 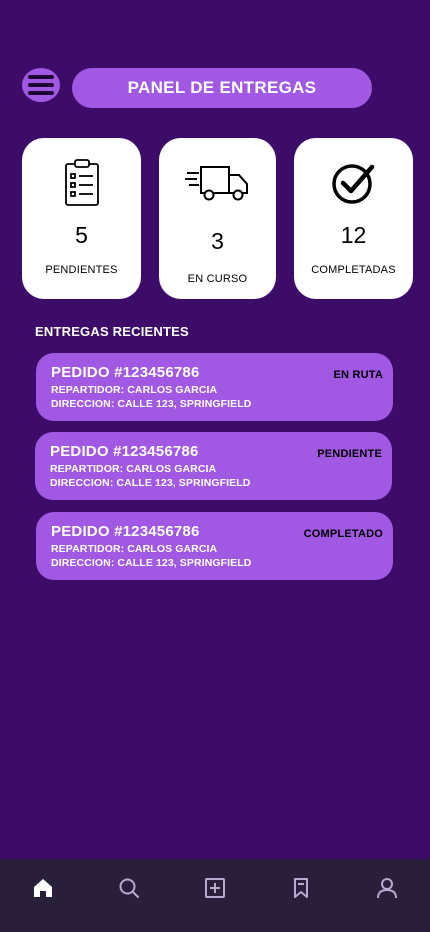 I want to click on home-icon, so click(x=43, y=888).